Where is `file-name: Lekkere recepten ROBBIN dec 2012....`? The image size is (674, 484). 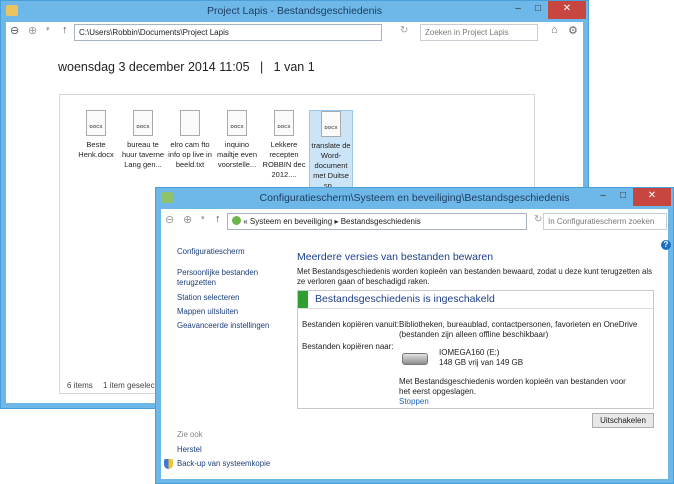
file-name: Lekkere recepten ROBBIN dec 2012.... is located at coordinates (284, 159).